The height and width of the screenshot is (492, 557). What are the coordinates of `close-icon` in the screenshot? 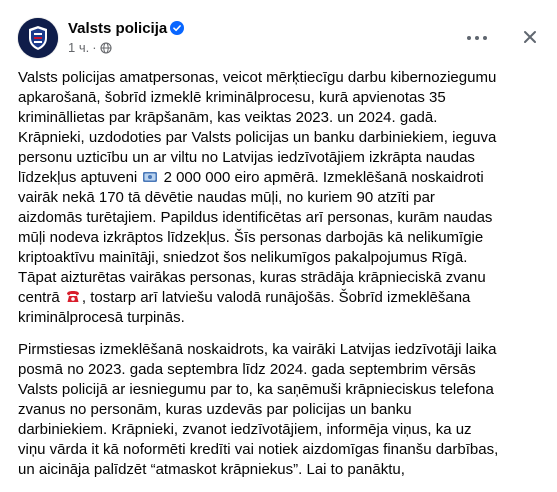 It's located at (530, 37).